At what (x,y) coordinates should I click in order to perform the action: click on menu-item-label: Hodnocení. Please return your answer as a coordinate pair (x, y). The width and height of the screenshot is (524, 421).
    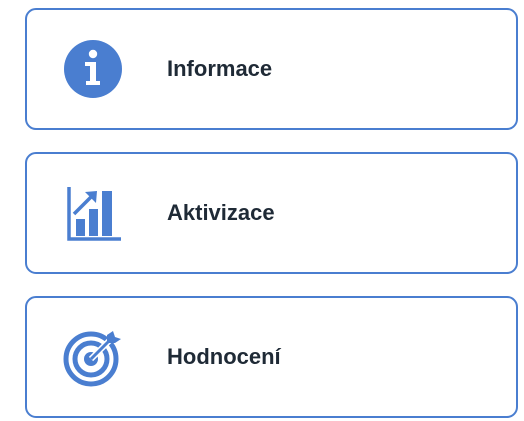
    Looking at the image, I should click on (224, 356).